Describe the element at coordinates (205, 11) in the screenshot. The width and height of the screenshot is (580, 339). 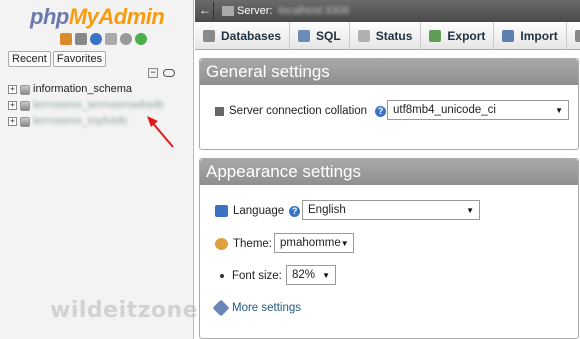
I see `back-arrow-icon: ←` at that location.